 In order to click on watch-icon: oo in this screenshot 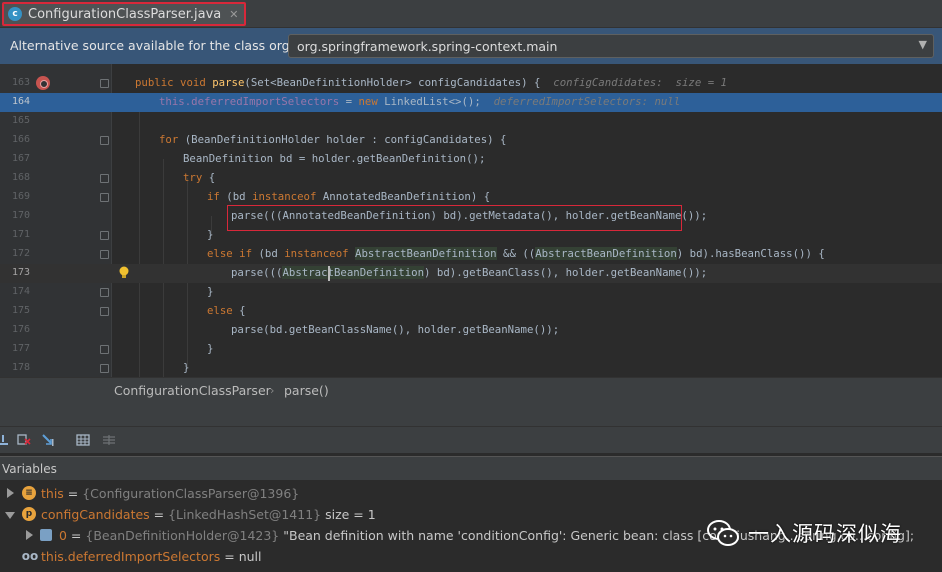, I will do `click(30, 556)`.